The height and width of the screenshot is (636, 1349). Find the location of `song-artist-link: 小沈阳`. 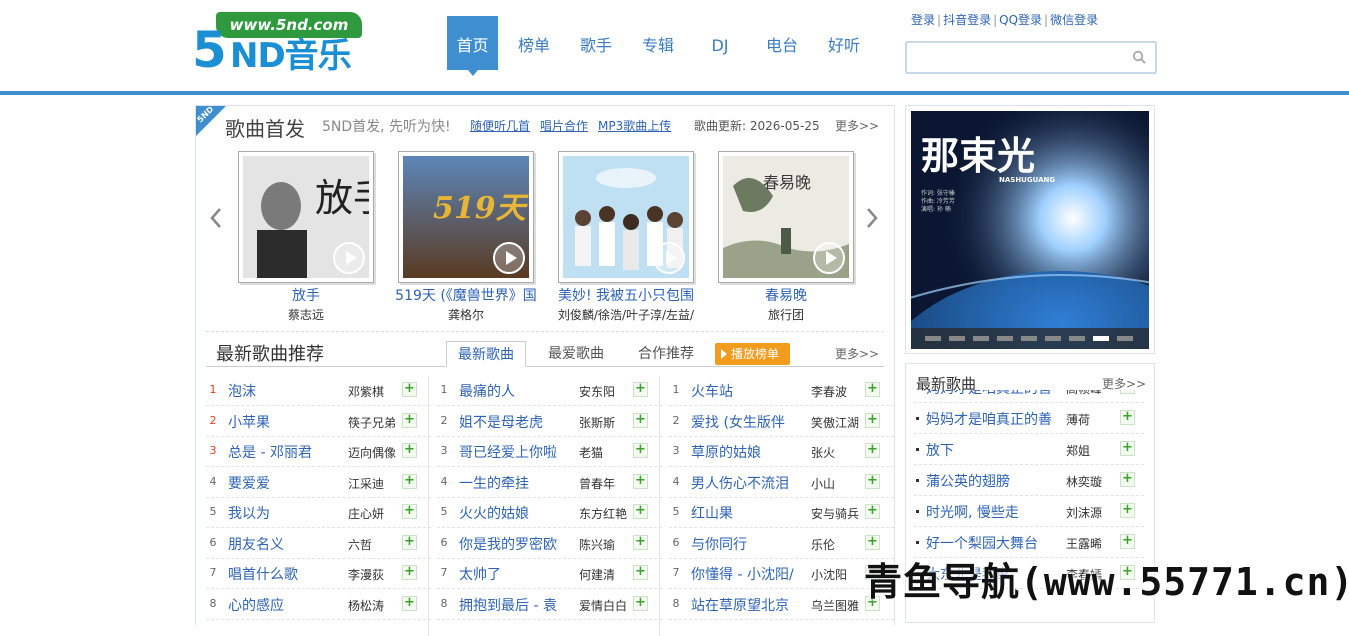

song-artist-link: 小沈阳 is located at coordinates (836, 574).